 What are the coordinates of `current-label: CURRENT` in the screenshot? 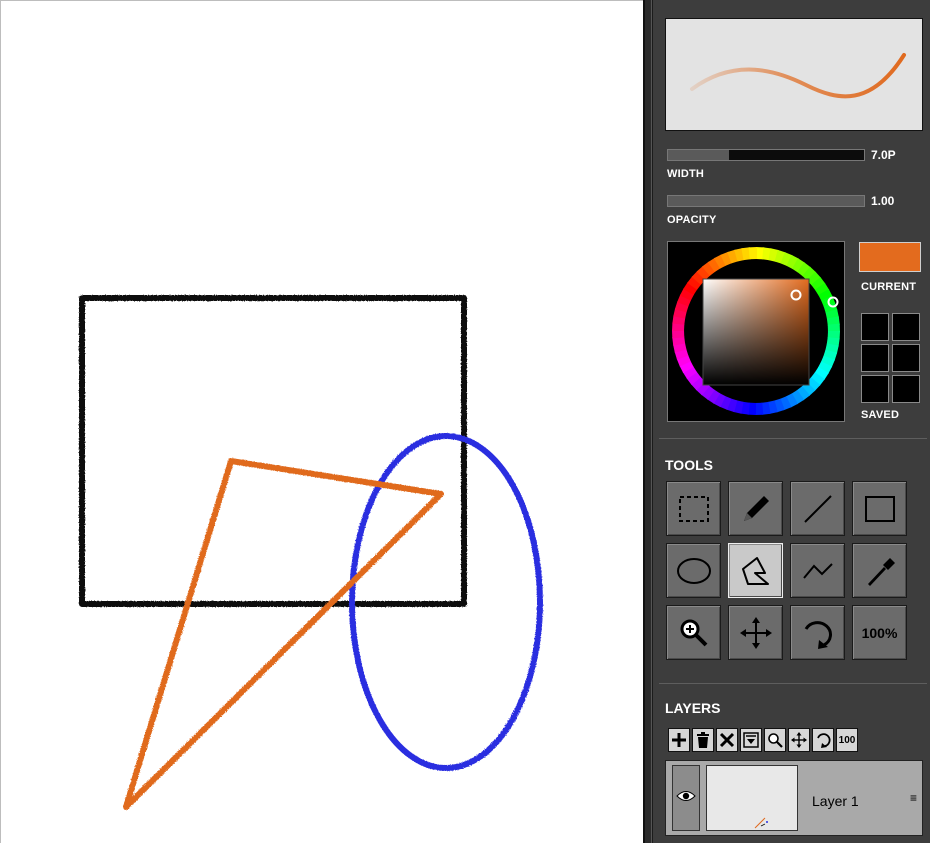 It's located at (889, 287).